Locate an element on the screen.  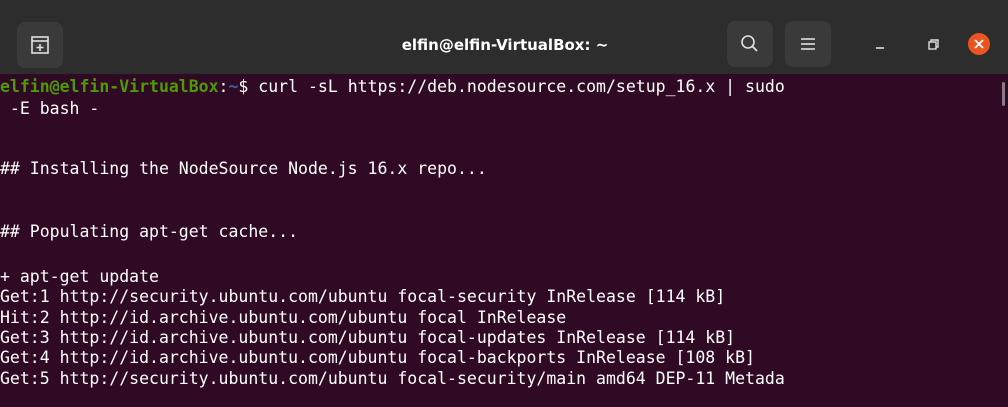
prompt-path: ~ is located at coordinates (233, 86).